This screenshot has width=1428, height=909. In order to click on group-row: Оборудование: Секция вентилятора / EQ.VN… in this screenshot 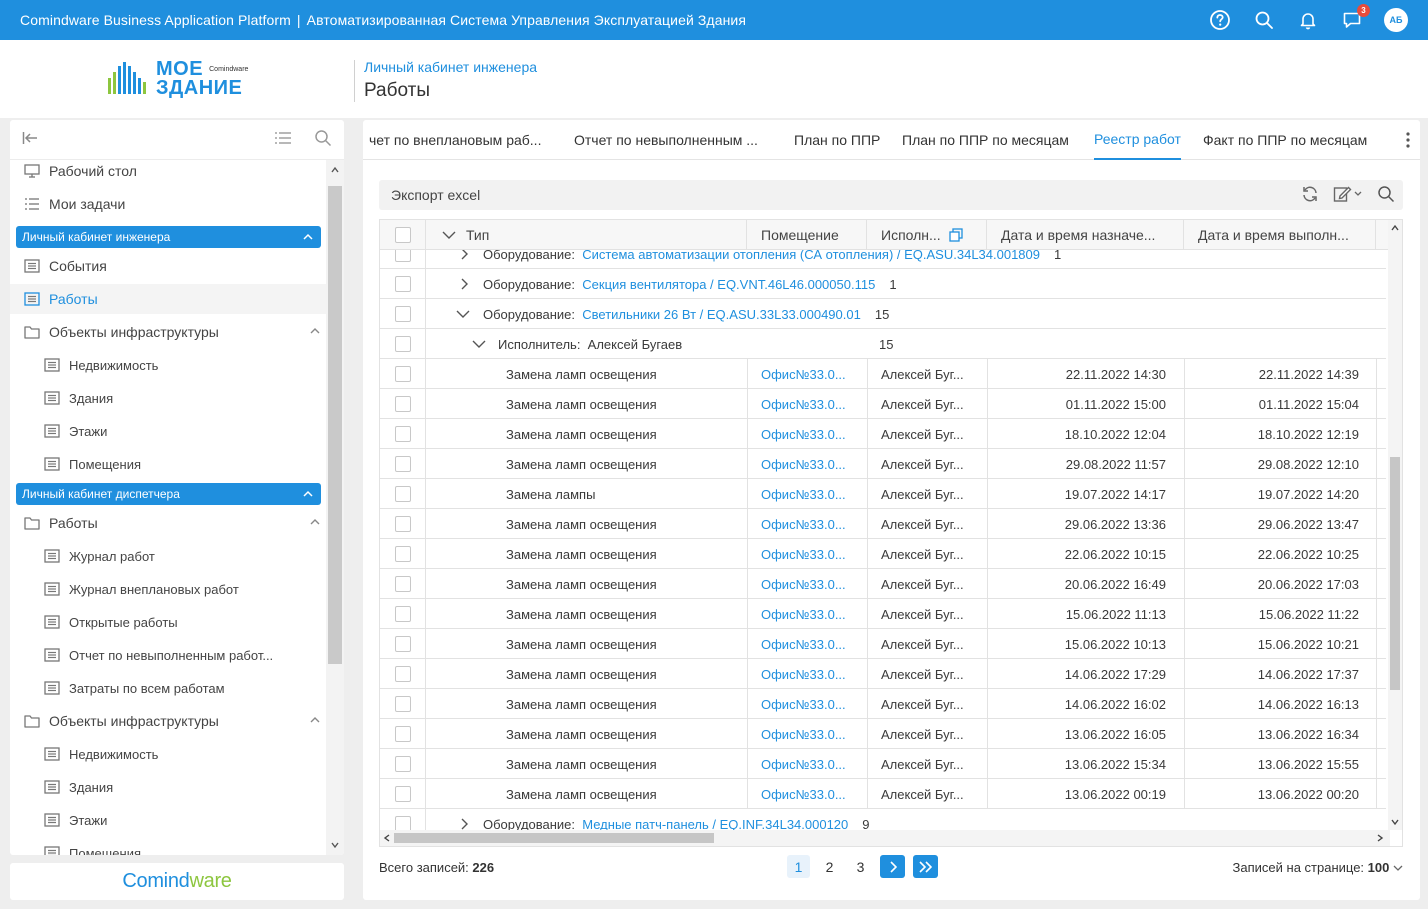, I will do `click(883, 284)`.